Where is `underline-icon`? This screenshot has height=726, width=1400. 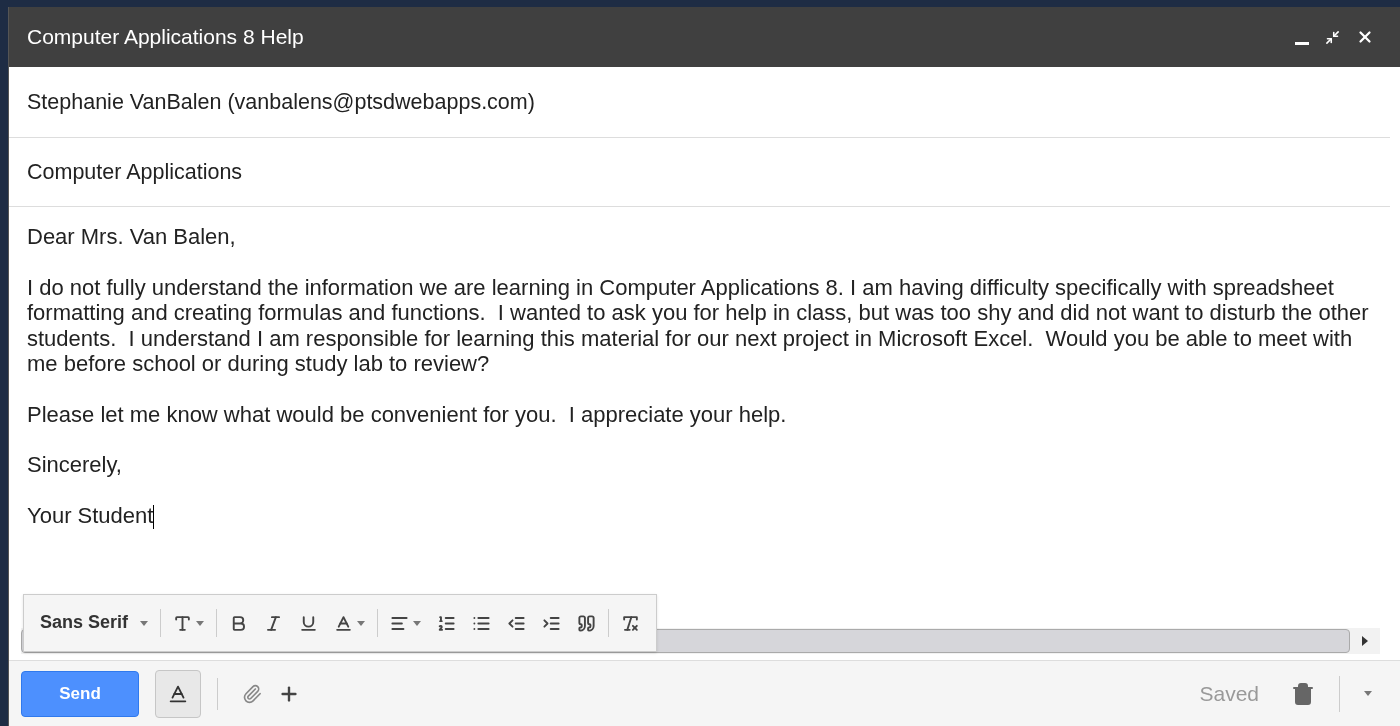
underline-icon is located at coordinates (309, 623).